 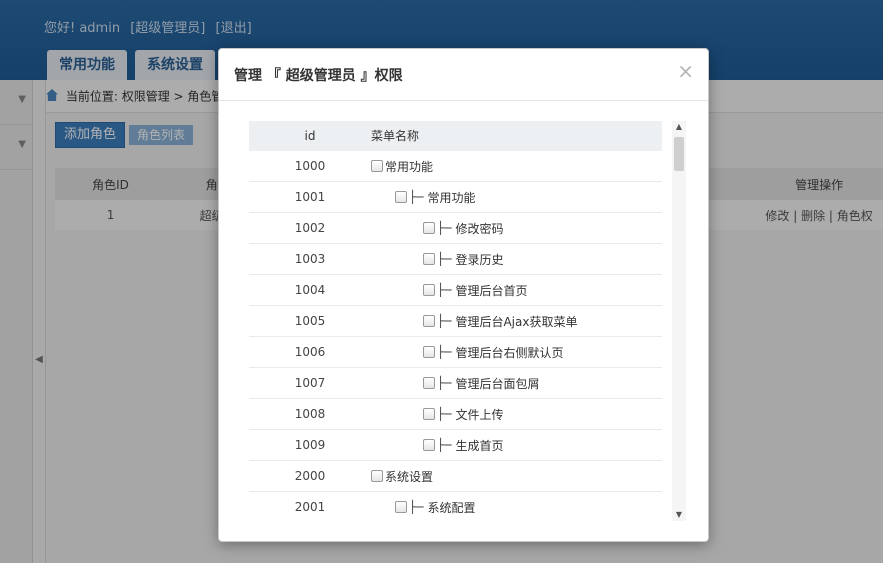 I want to click on menu-name-cell: ├─ 修改密码, so click(x=437, y=228).